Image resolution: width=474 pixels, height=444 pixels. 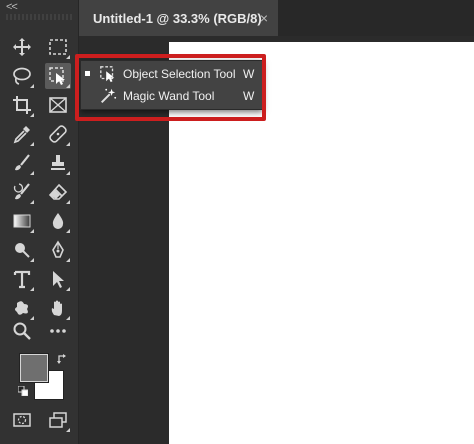 I want to click on brush-icon, so click(x=22, y=162).